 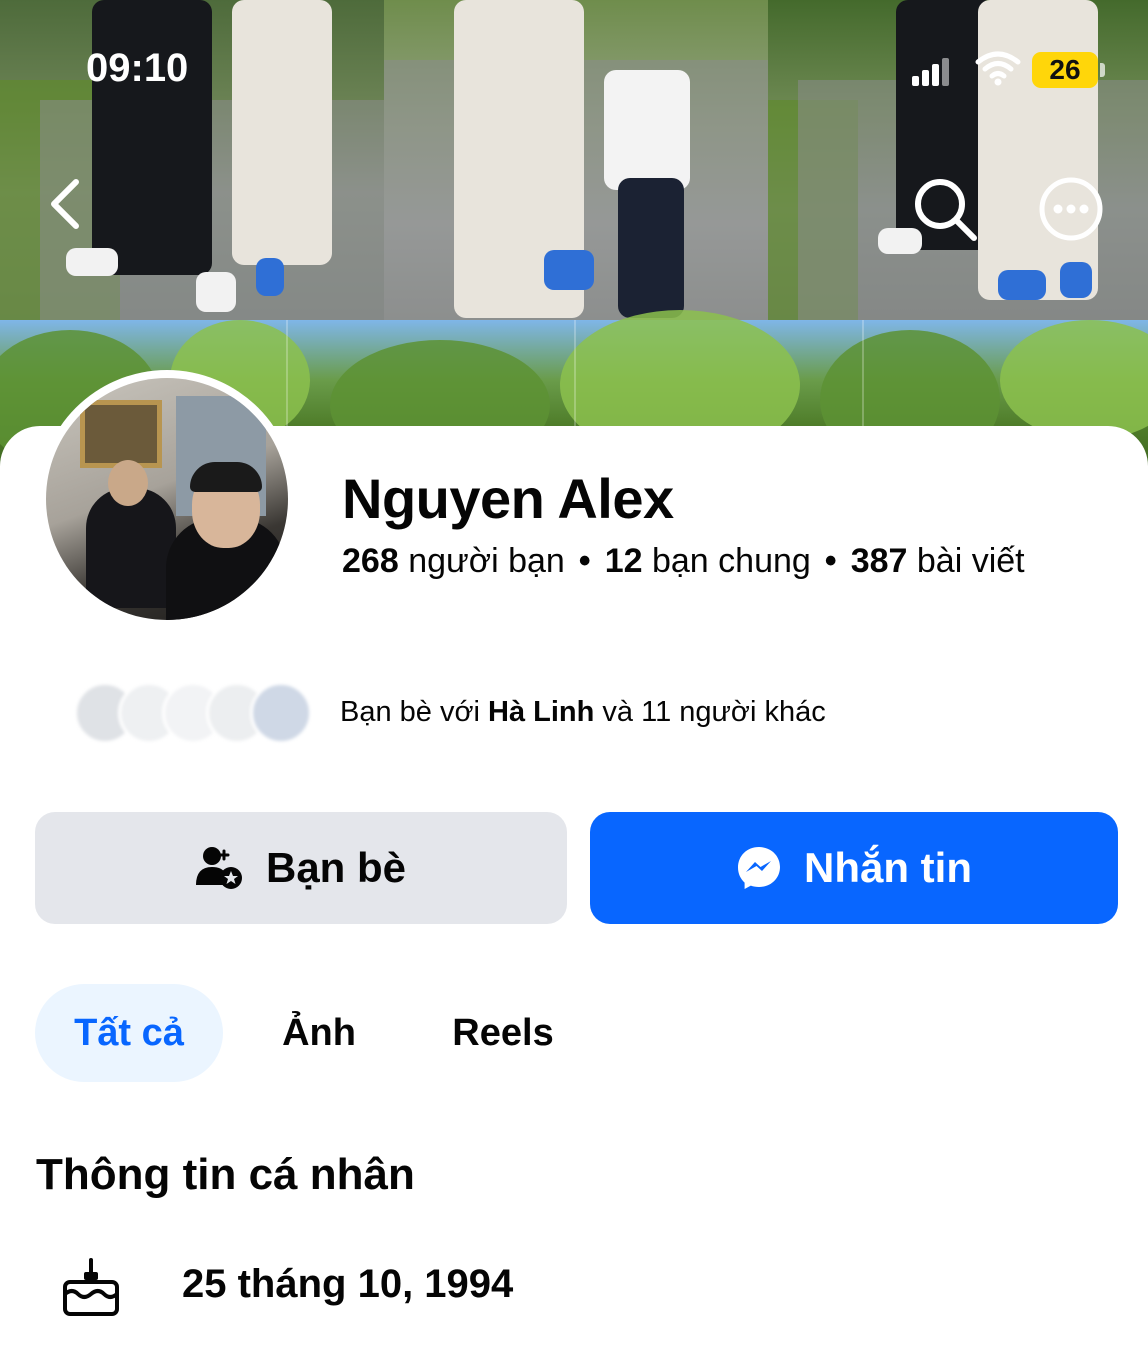 I want to click on battery-cap, so click(x=1102, y=70).